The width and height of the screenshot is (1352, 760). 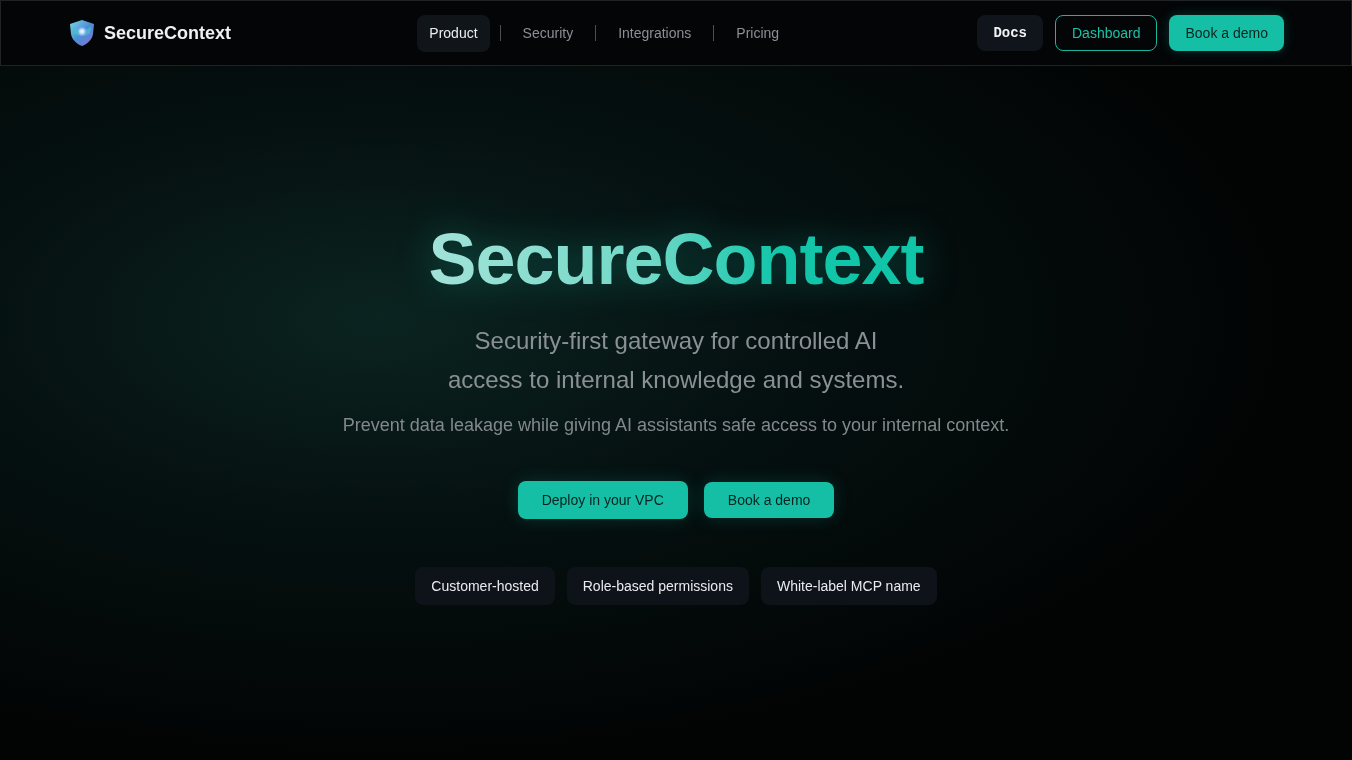 What do you see at coordinates (548, 33) in the screenshot?
I see `nav-tab: Security` at bounding box center [548, 33].